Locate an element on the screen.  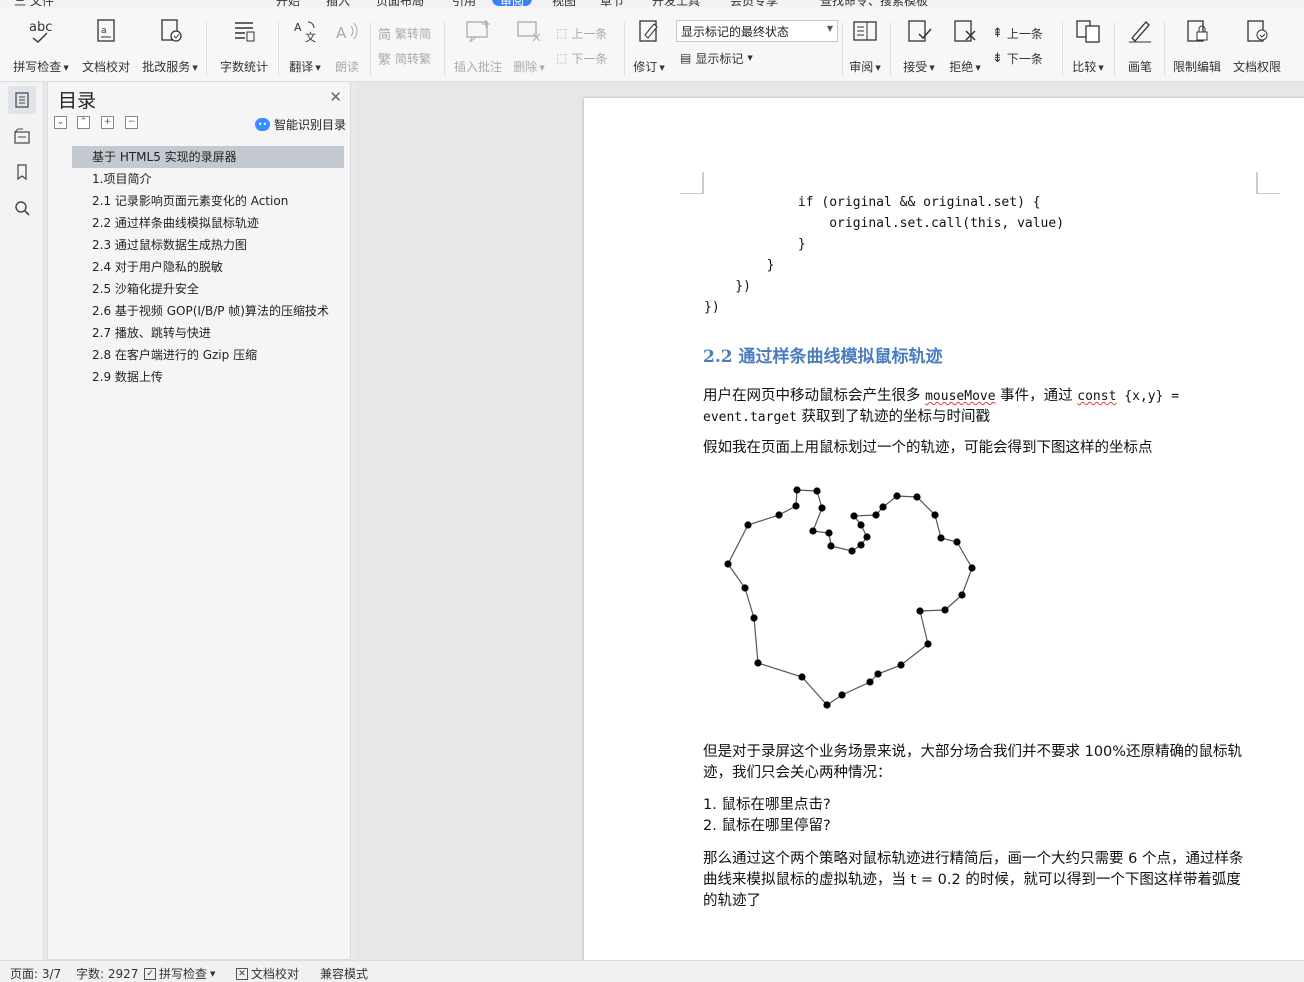
toc-panel-button is located at coordinates (22, 100).